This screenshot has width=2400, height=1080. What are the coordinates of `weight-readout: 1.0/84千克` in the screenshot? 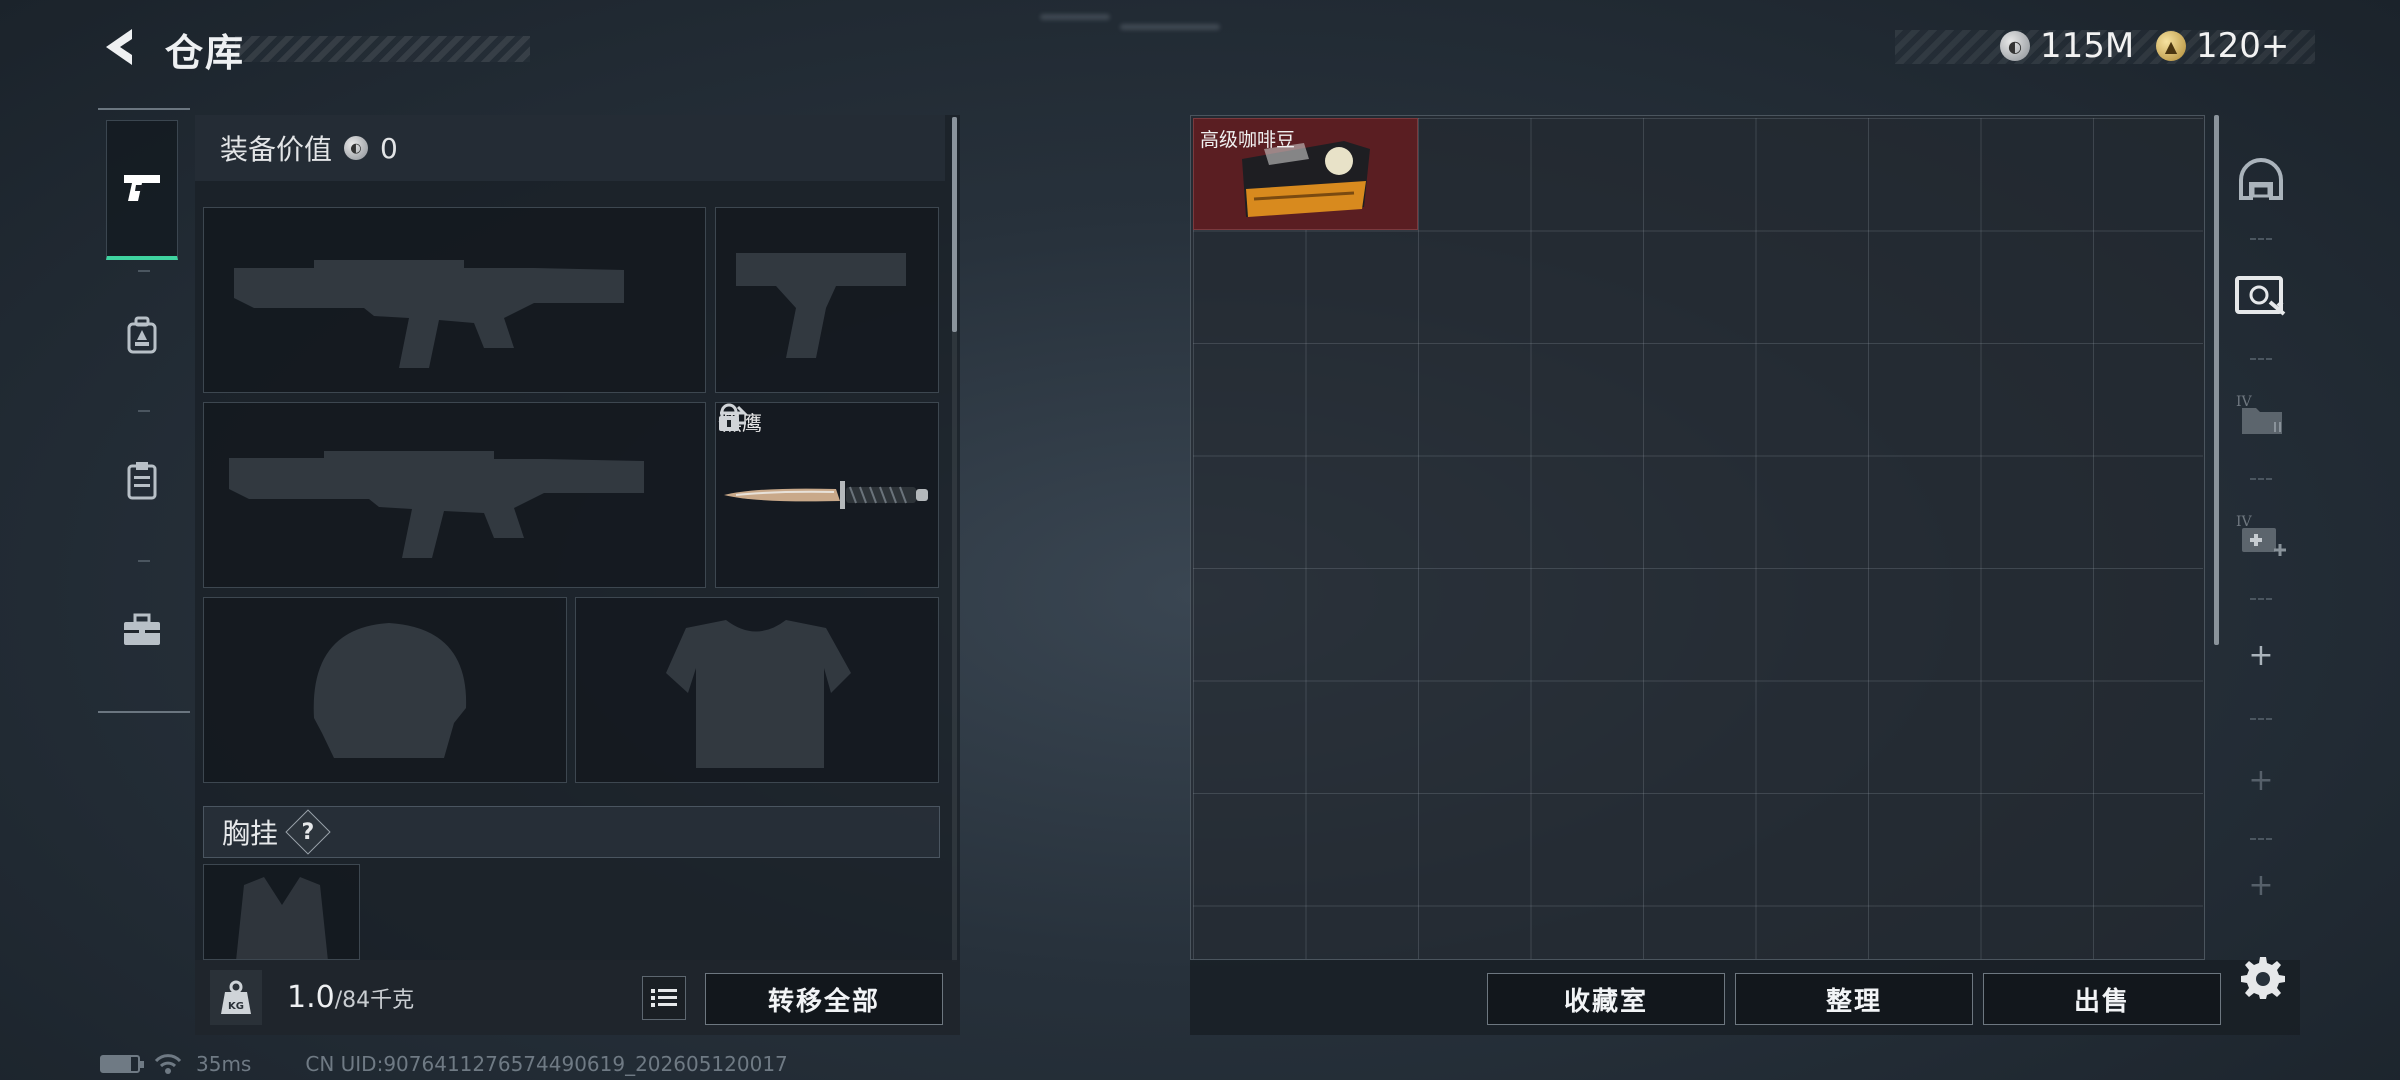 It's located at (350, 997).